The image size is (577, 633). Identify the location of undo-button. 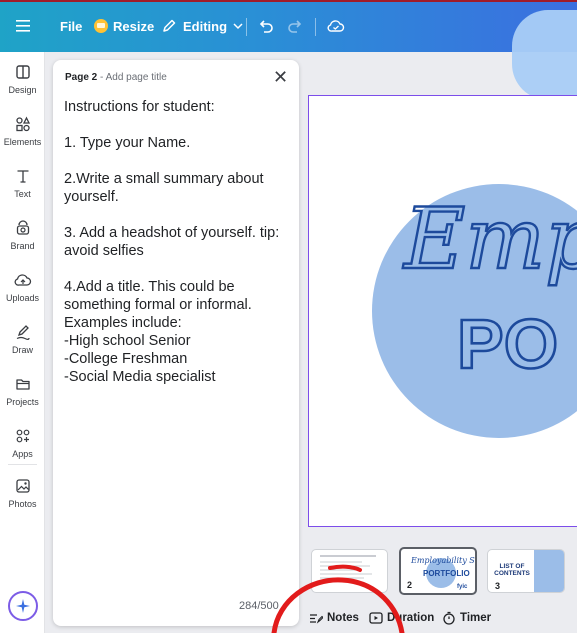
(266, 26).